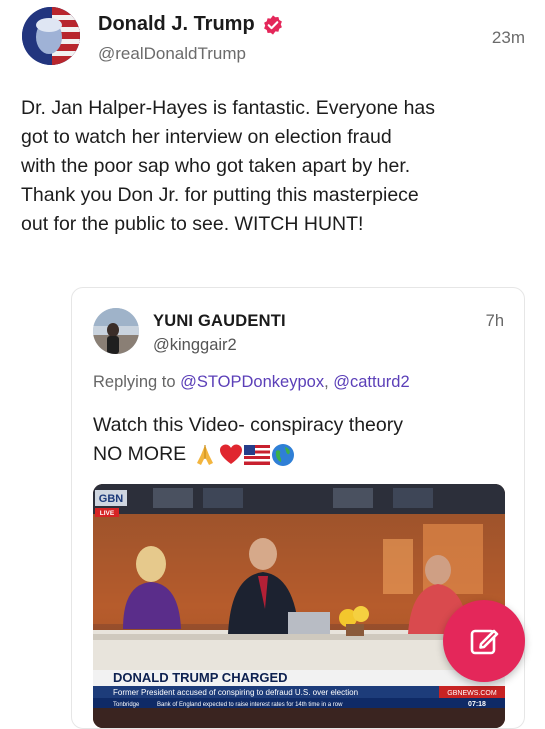 This screenshot has width=545, height=729. I want to click on mention-link: @STOPDonkeypox, so click(252, 382).